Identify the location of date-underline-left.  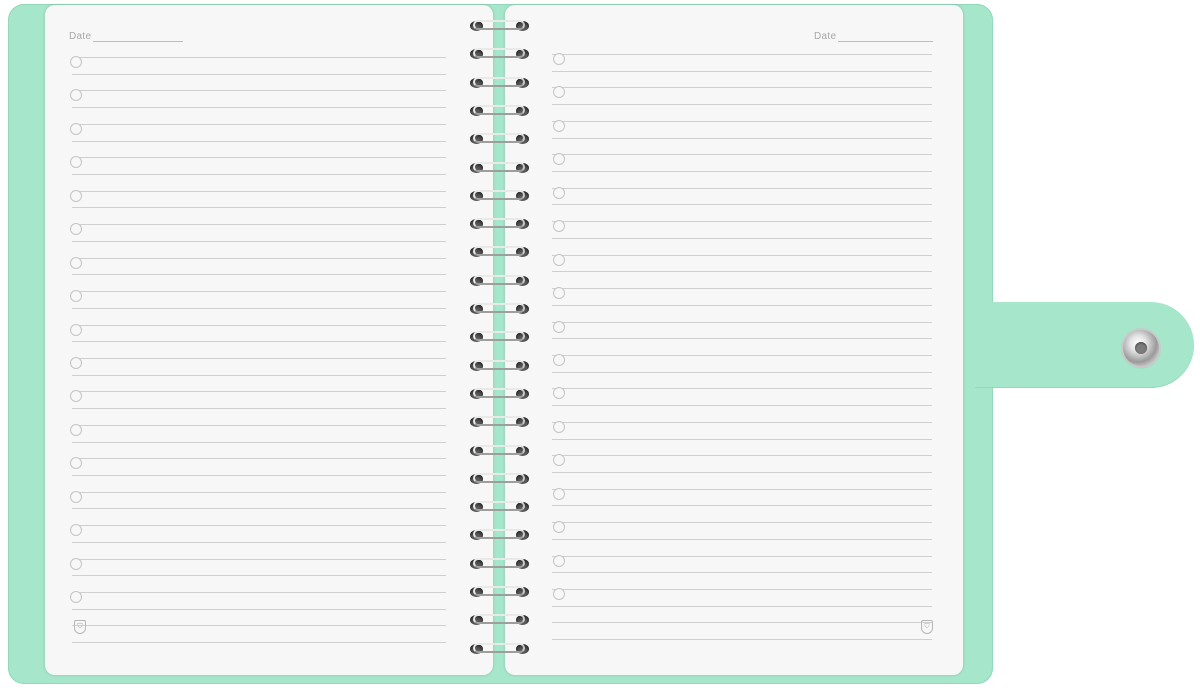
(138, 37).